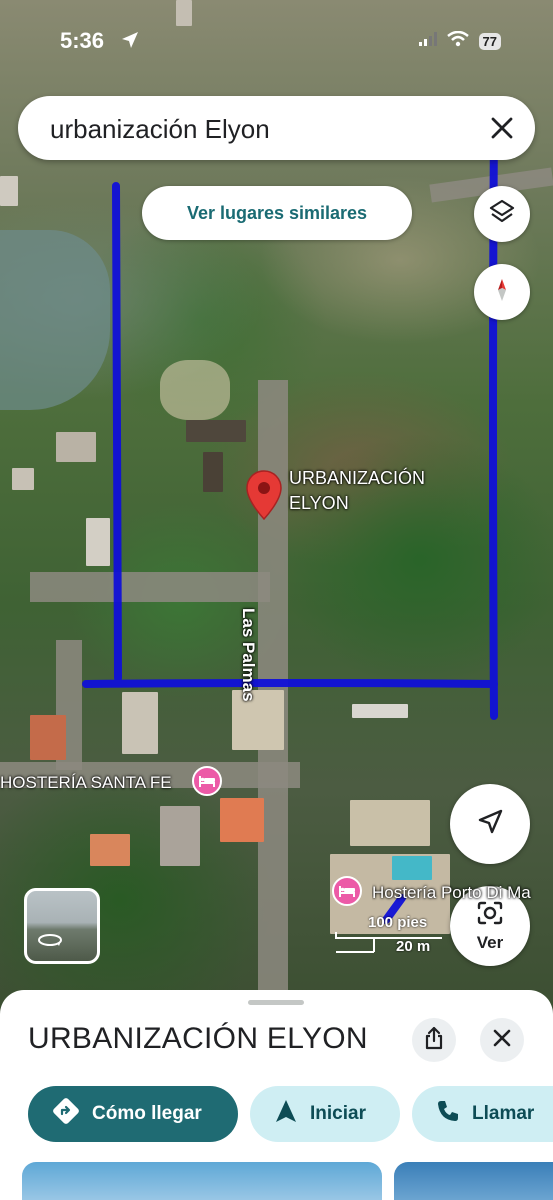 This screenshot has height=1200, width=553. Describe the element at coordinates (489, 41) in the screenshot. I see `battery-icon: 77` at that location.